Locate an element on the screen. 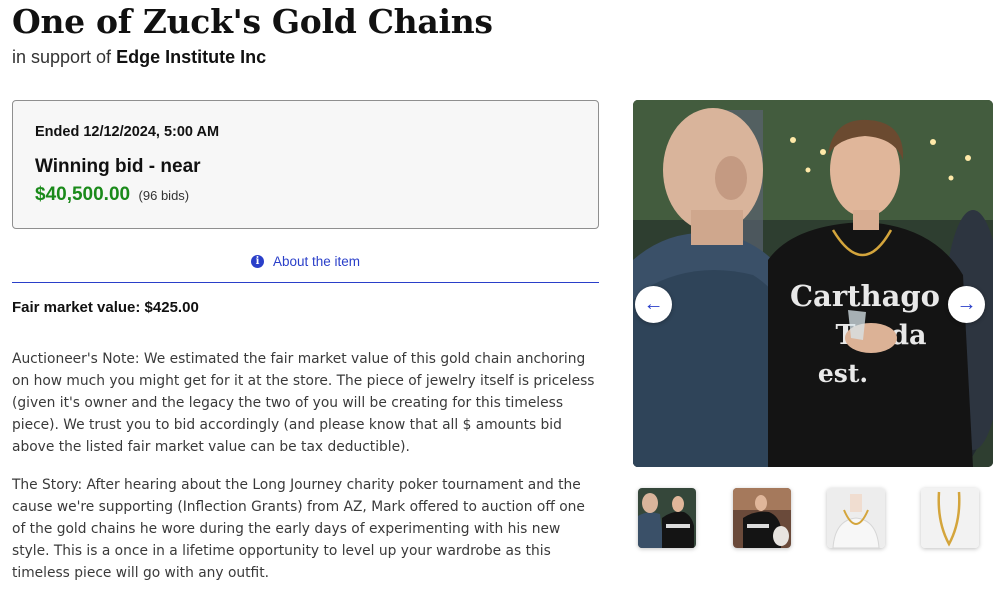  support-line: in support of Edge Institute Inc is located at coordinates (139, 57).